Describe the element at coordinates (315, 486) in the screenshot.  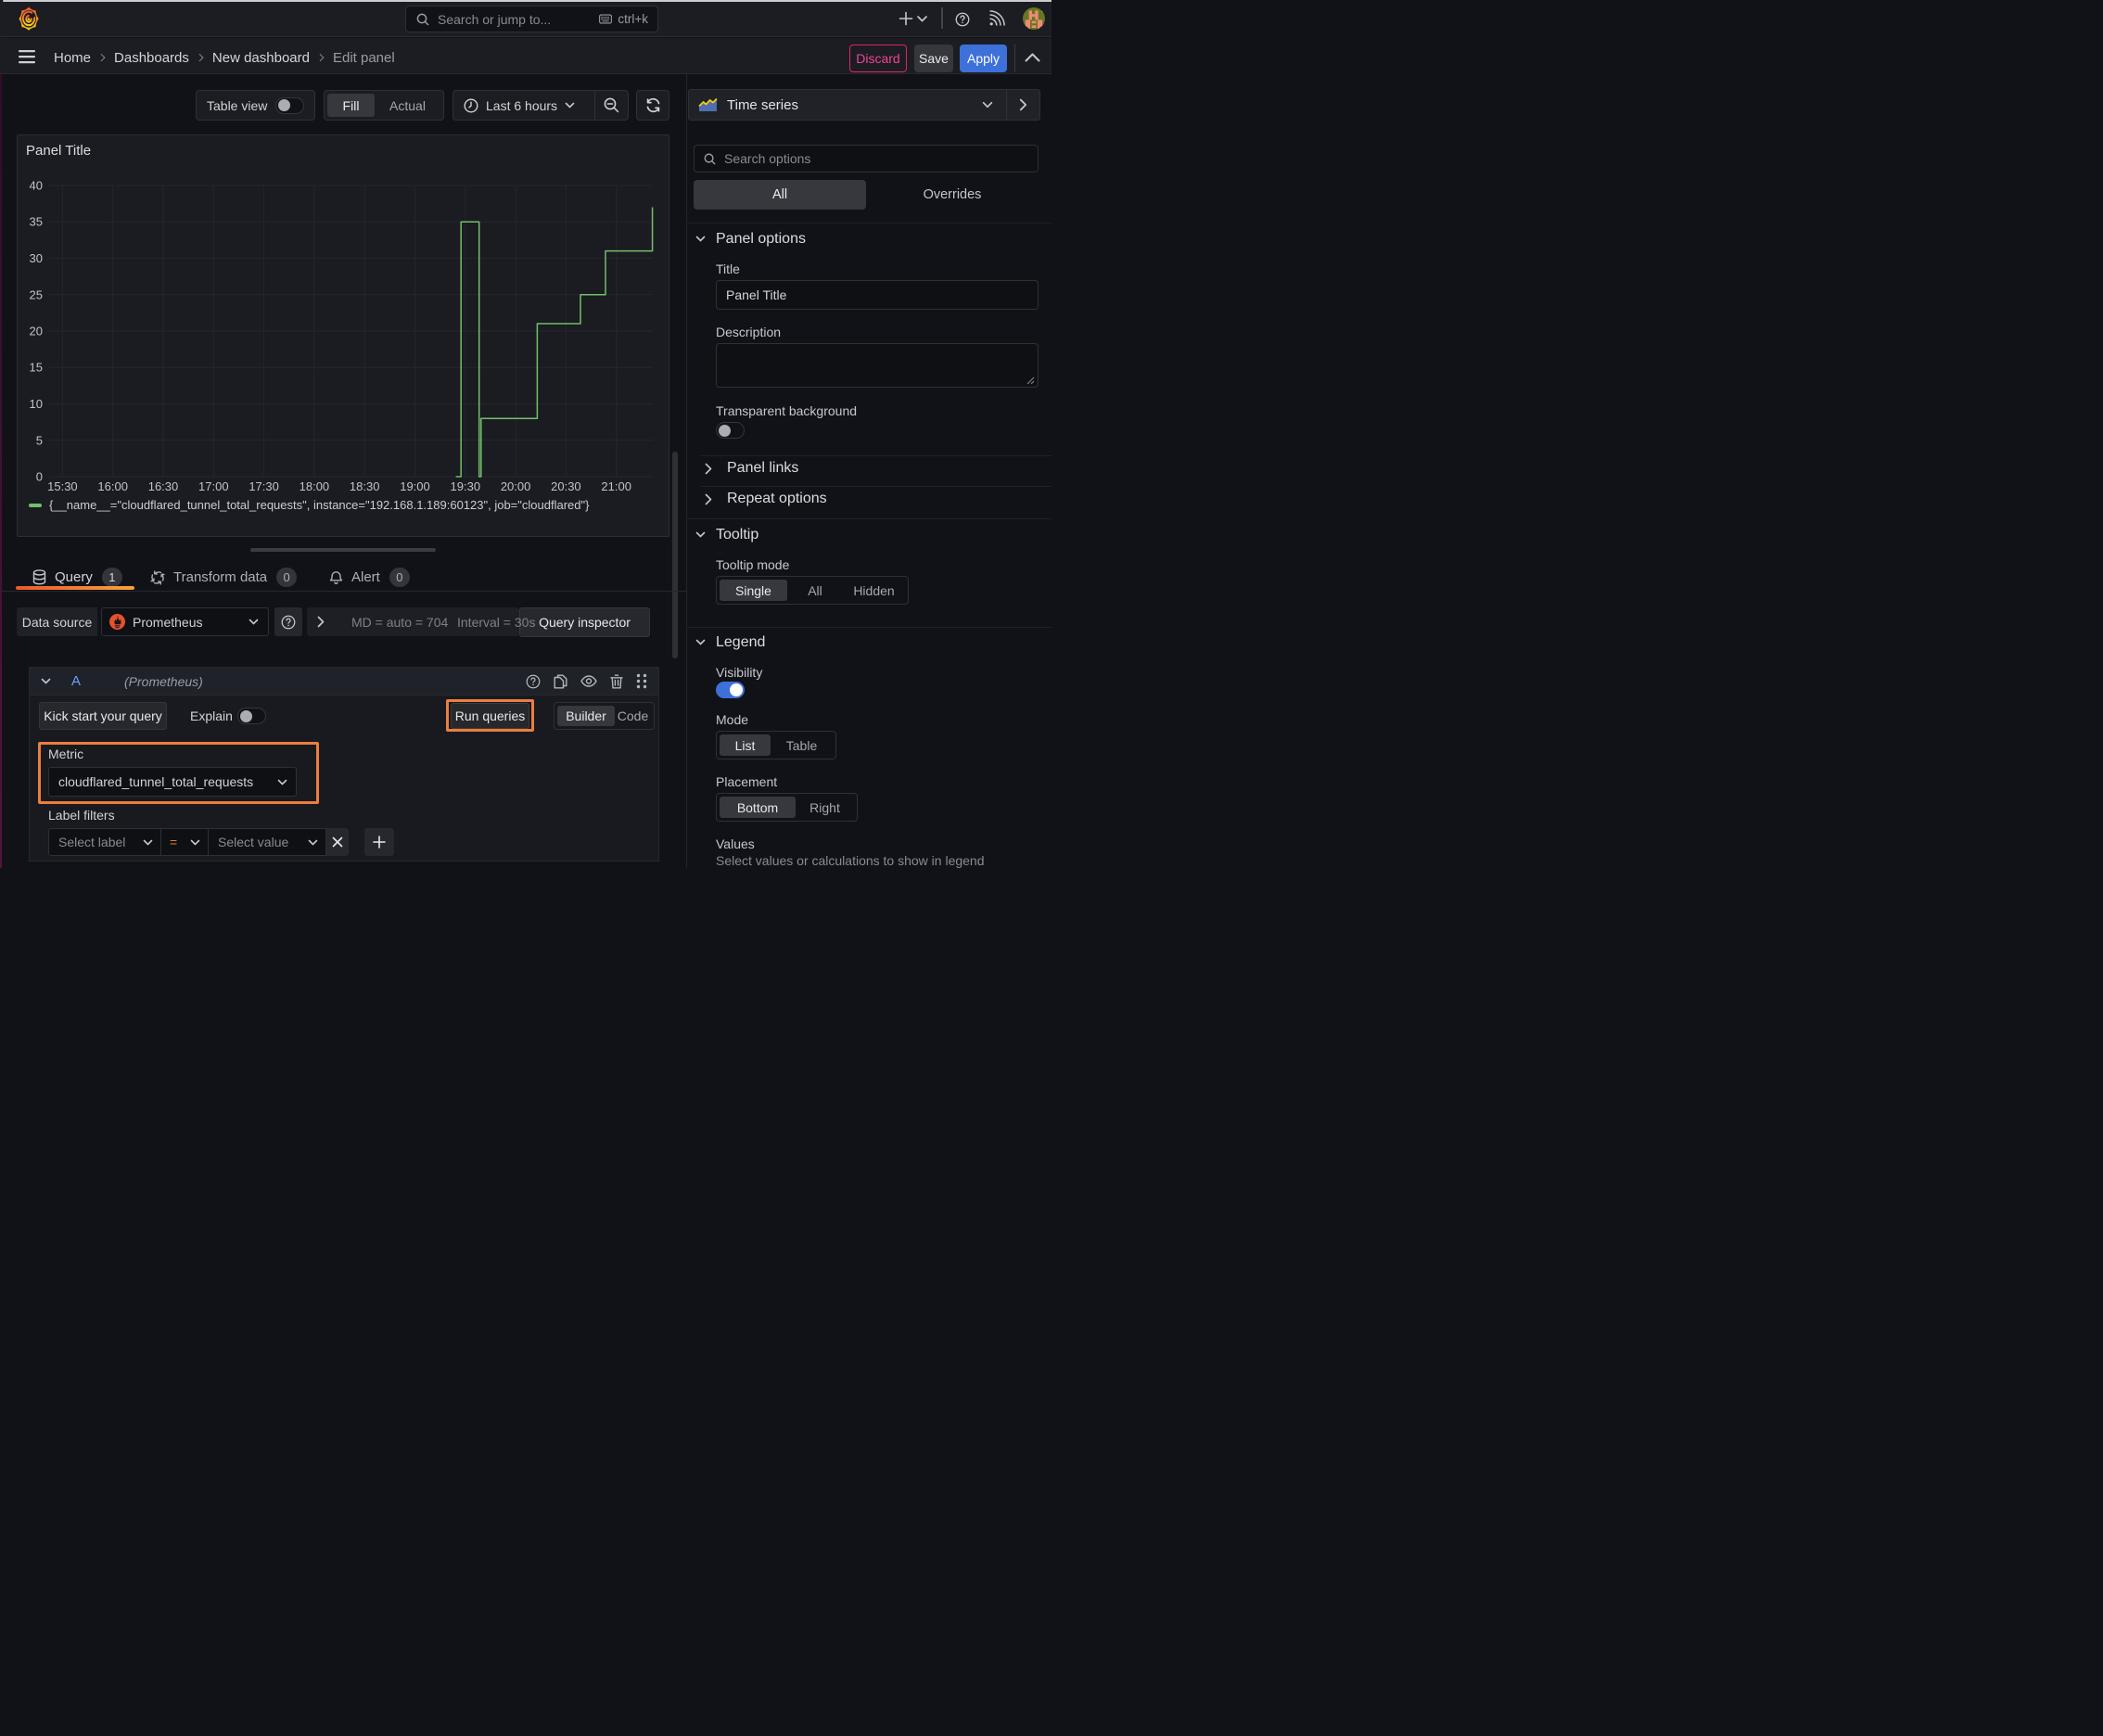
I see `svg-text: 18:00` at that location.